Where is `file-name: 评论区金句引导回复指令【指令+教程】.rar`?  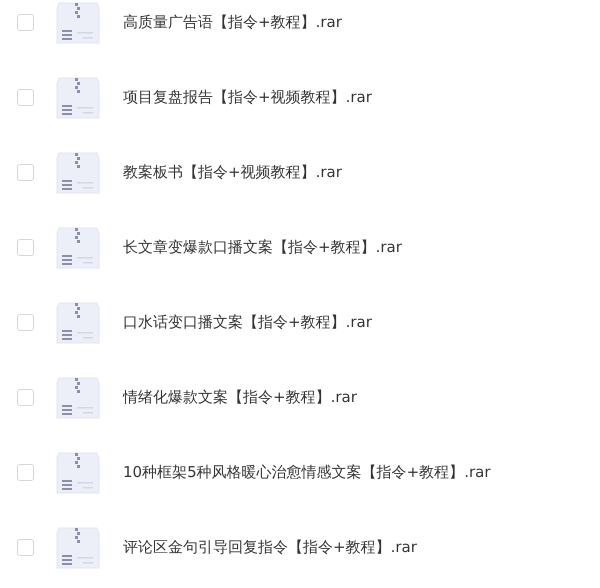
file-name: 评论区金句引导回复指令【指令+教程】.rar is located at coordinates (270, 547).